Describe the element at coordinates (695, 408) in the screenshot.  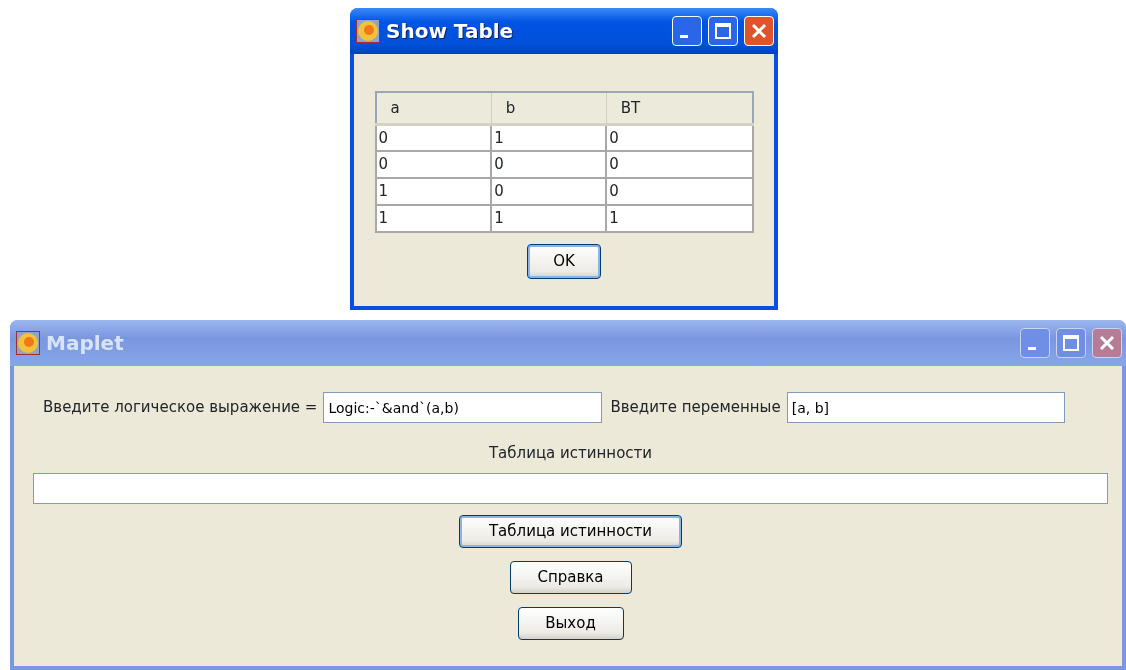
I see `field-label: Введите переменные` at that location.